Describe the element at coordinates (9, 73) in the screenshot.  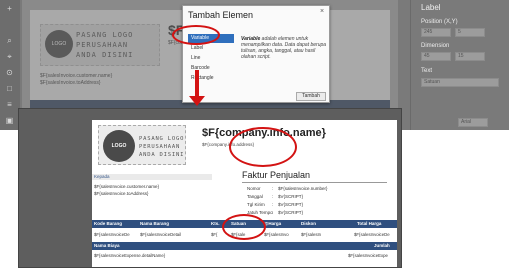
I see `copy-icon: ⊙` at that location.